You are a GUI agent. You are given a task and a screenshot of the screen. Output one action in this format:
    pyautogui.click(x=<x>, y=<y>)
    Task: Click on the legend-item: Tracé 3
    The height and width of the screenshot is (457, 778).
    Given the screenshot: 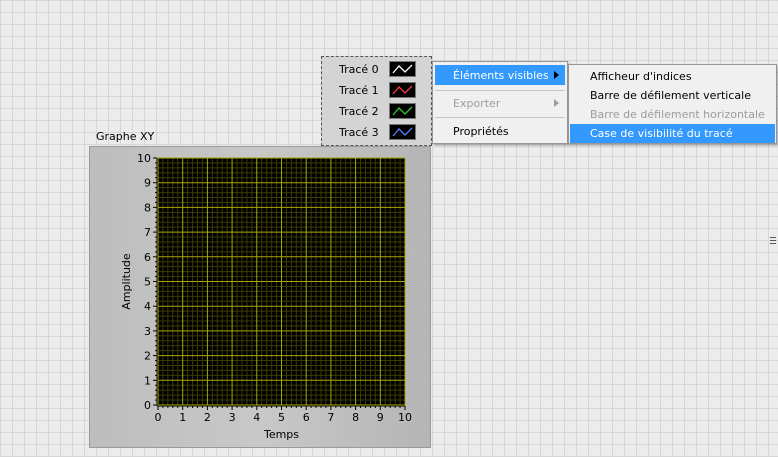 What is the action you would take?
    pyautogui.click(x=377, y=132)
    